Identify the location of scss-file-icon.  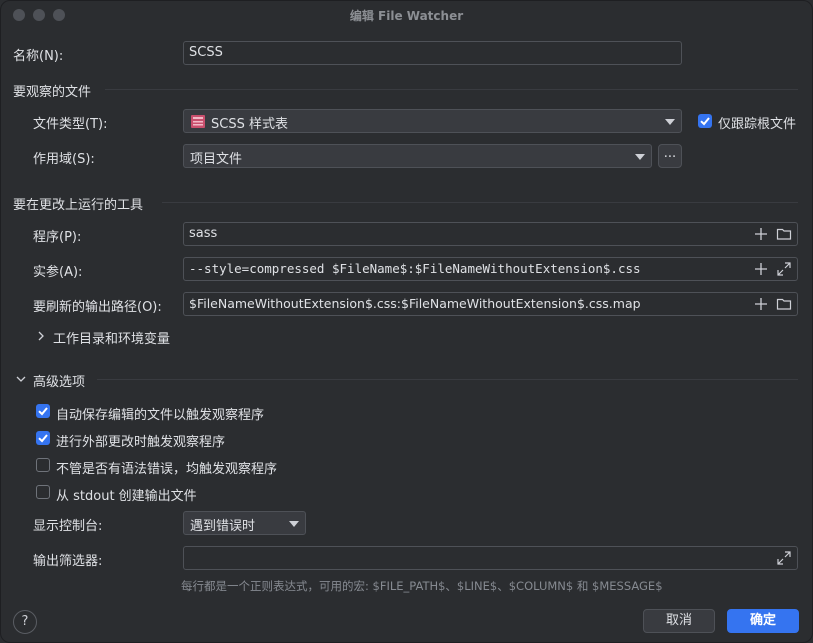
(198, 121).